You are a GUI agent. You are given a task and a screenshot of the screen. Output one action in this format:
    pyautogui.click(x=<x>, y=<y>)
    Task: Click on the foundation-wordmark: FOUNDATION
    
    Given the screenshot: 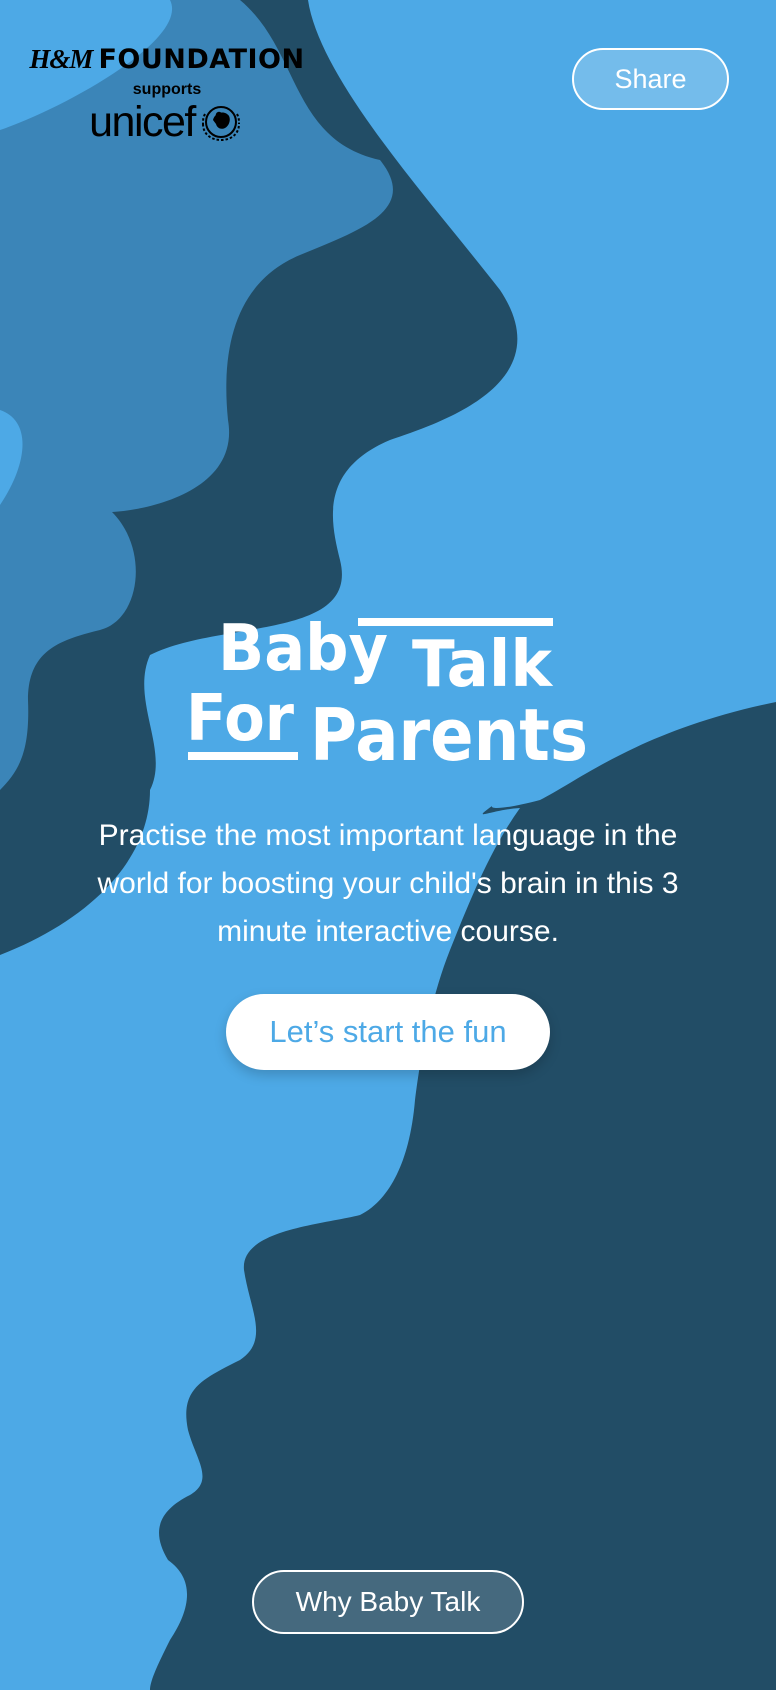 What is the action you would take?
    pyautogui.click(x=201, y=59)
    